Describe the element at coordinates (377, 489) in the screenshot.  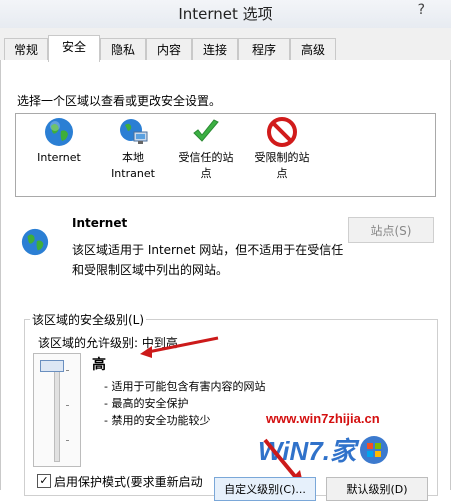
I see `default-level-button: 默认级别(D)` at that location.